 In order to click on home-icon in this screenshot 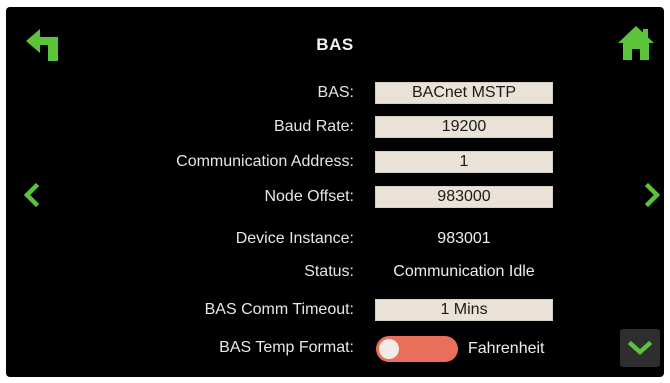, I will do `click(636, 44)`.